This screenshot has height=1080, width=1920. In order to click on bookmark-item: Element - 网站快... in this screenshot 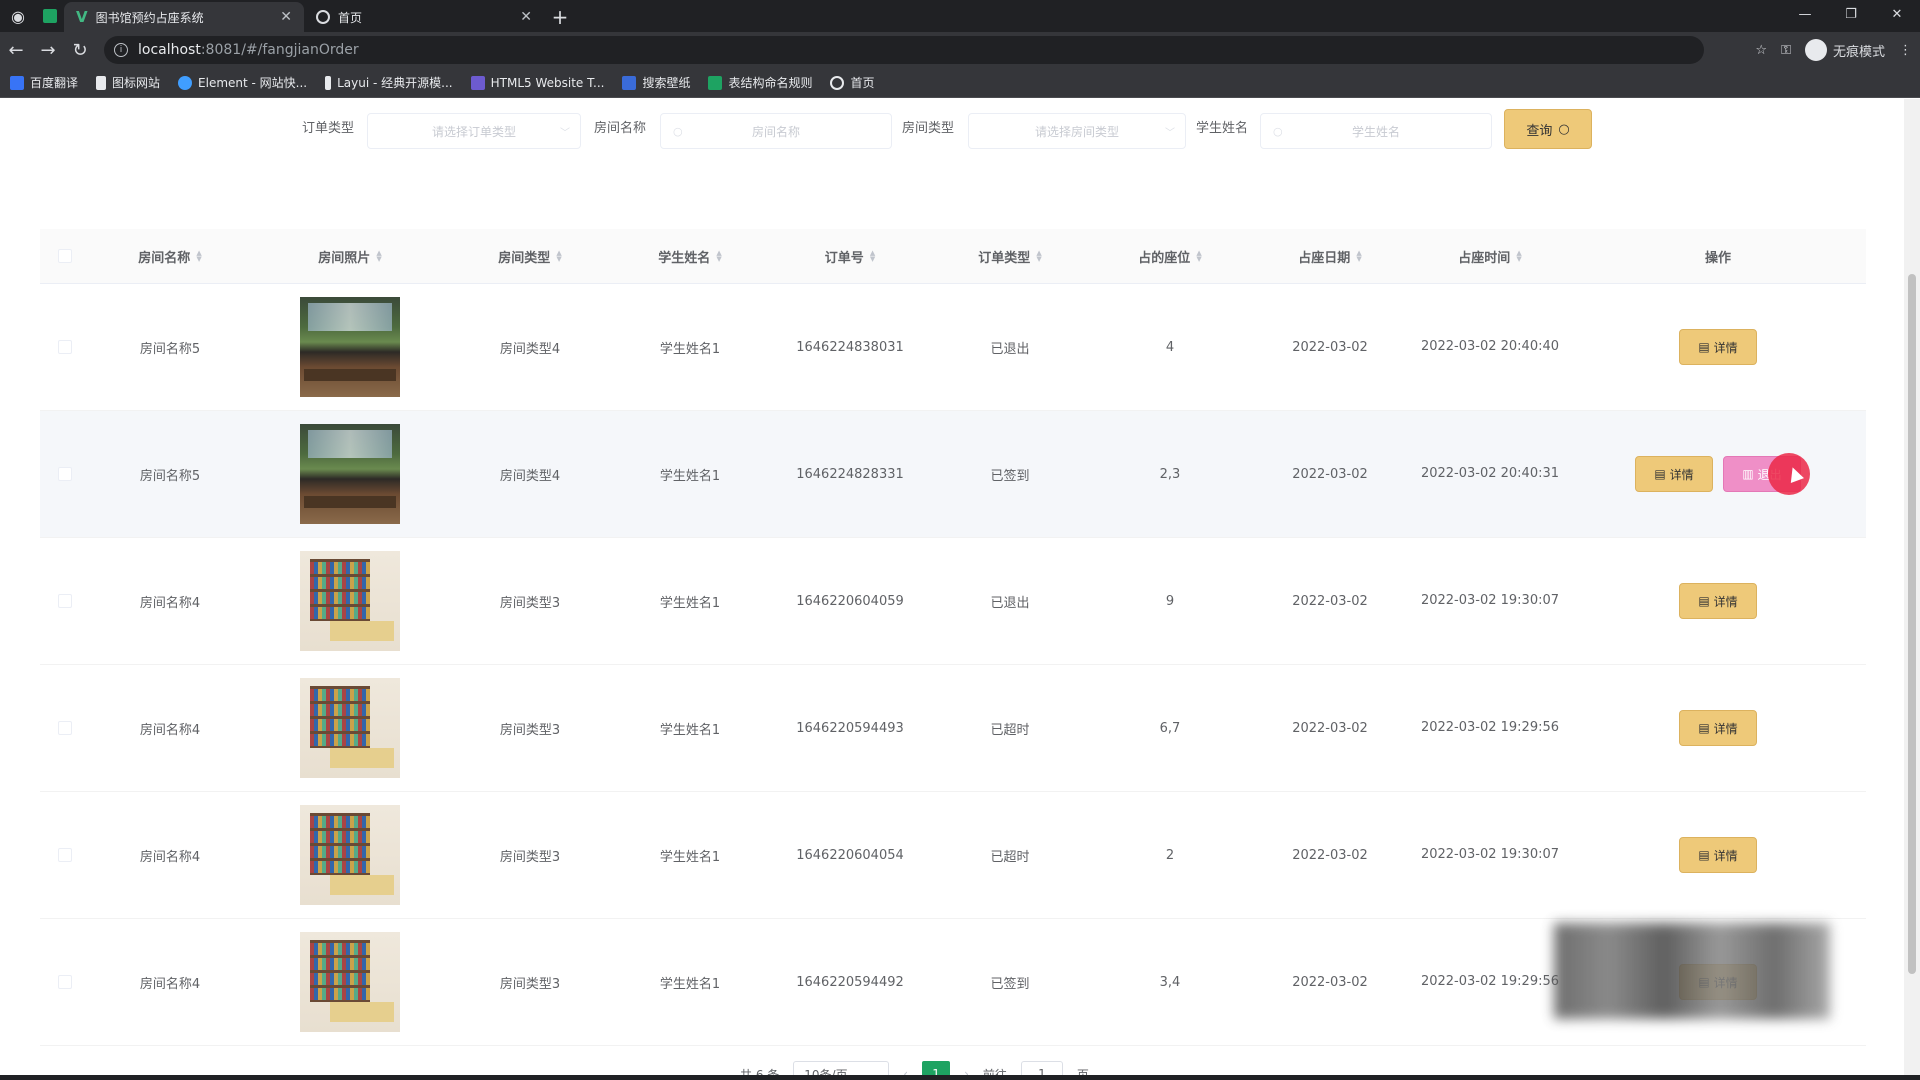, I will do `click(242, 82)`.